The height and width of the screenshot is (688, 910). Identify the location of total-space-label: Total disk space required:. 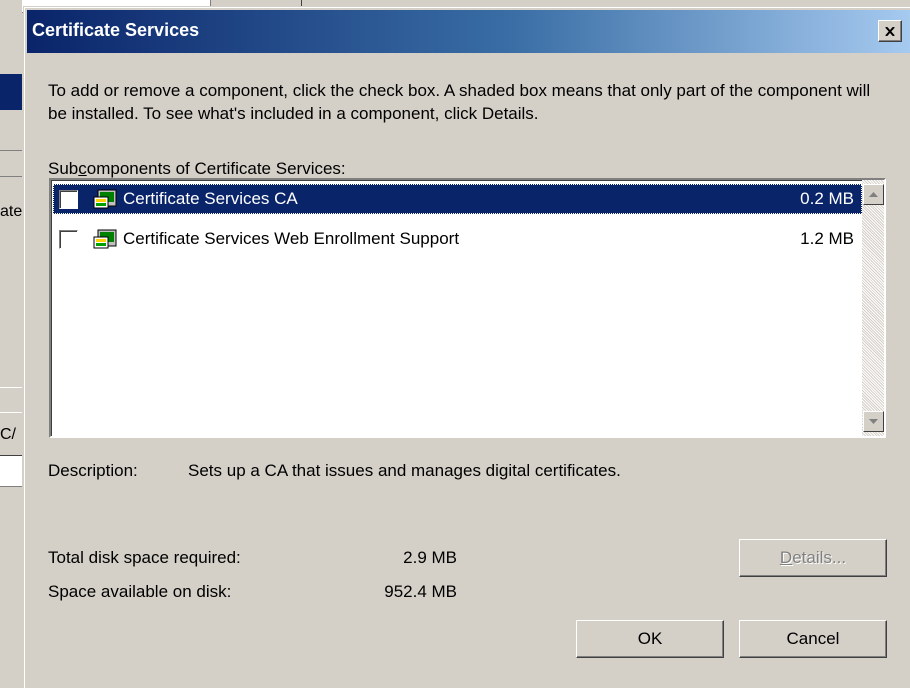
(144, 557).